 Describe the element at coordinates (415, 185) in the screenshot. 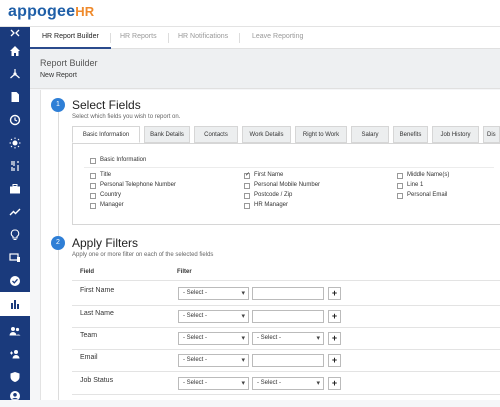

I see `field-label: Line 1` at that location.